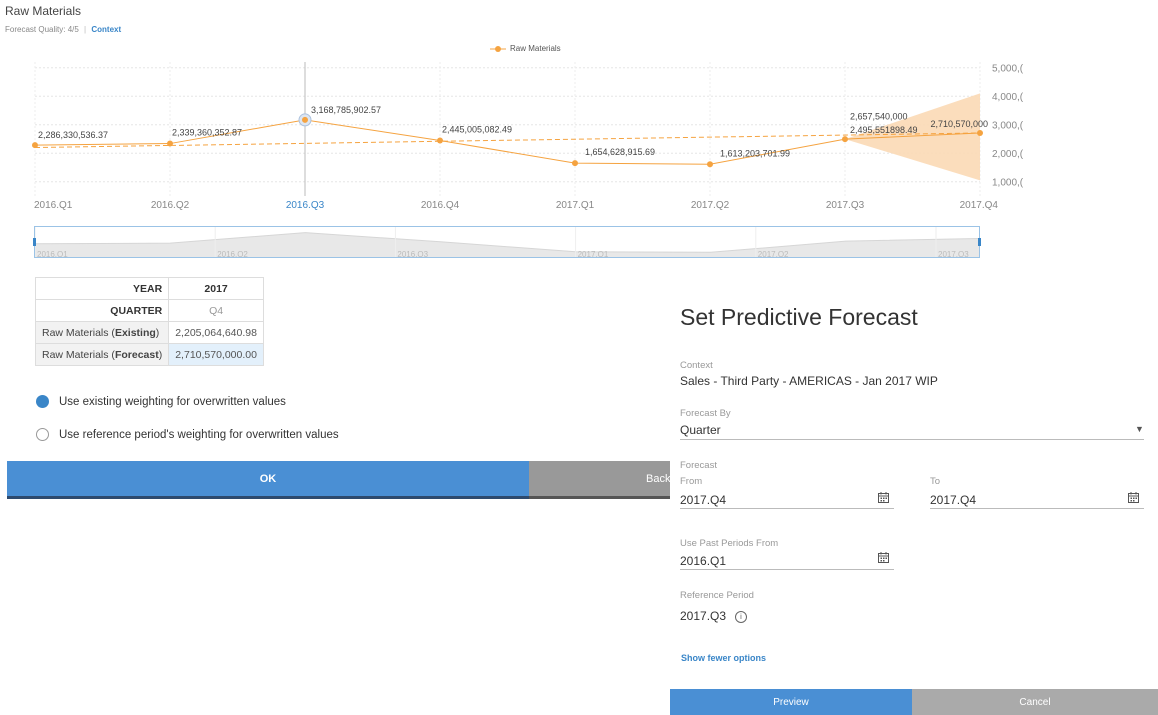 The image size is (1158, 715). What do you see at coordinates (599, 480) in the screenshot?
I see `back-button: Back` at bounding box center [599, 480].